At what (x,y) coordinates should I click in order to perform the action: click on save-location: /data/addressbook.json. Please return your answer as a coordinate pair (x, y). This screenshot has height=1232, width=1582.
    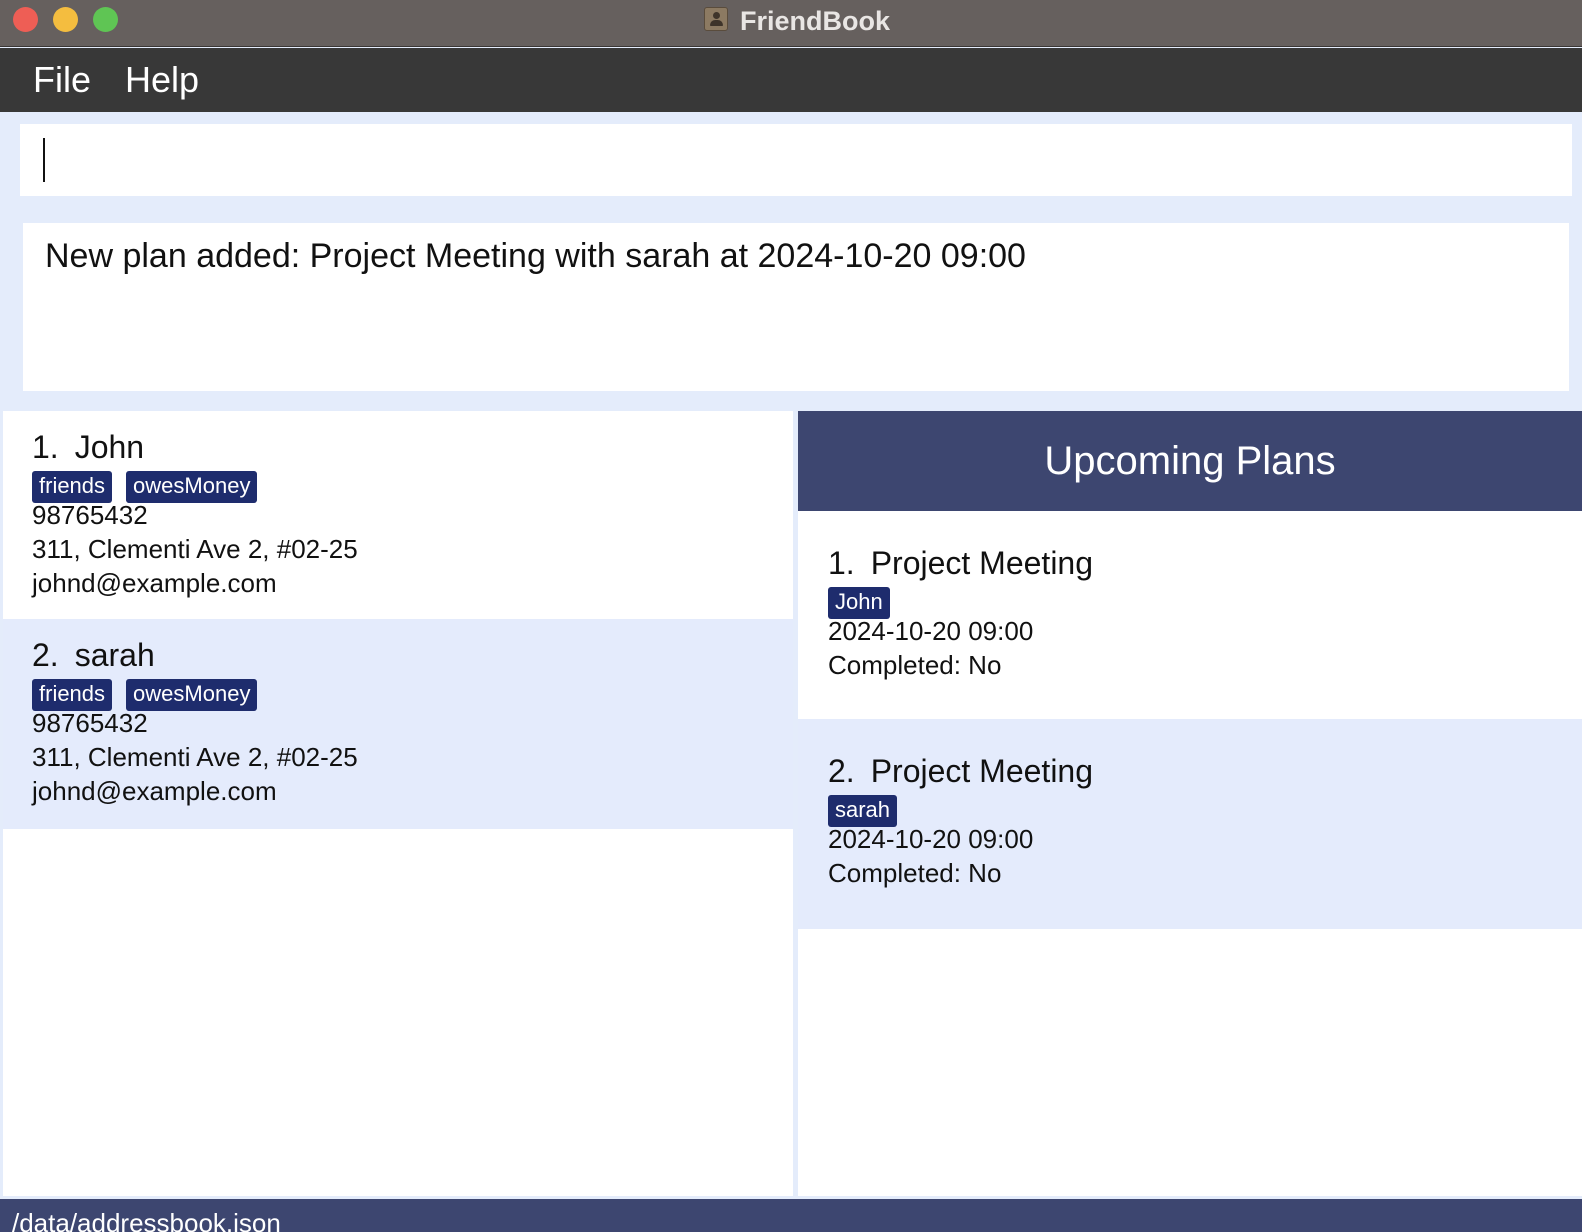
    Looking at the image, I should click on (146, 1220).